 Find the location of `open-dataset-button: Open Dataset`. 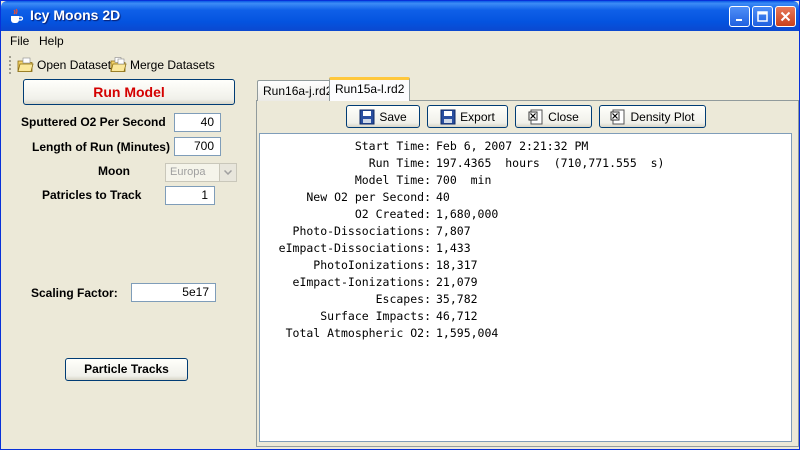

open-dataset-button: Open Dataset is located at coordinates (64, 65).